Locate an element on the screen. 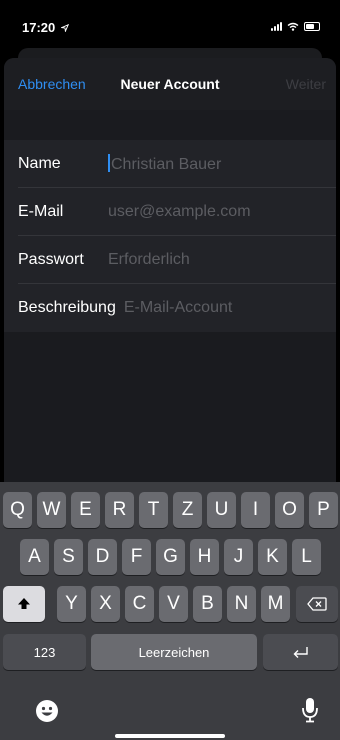 This screenshot has height=740, width=340. description-field: Beschreibung E-Mail-Account is located at coordinates (170, 308).